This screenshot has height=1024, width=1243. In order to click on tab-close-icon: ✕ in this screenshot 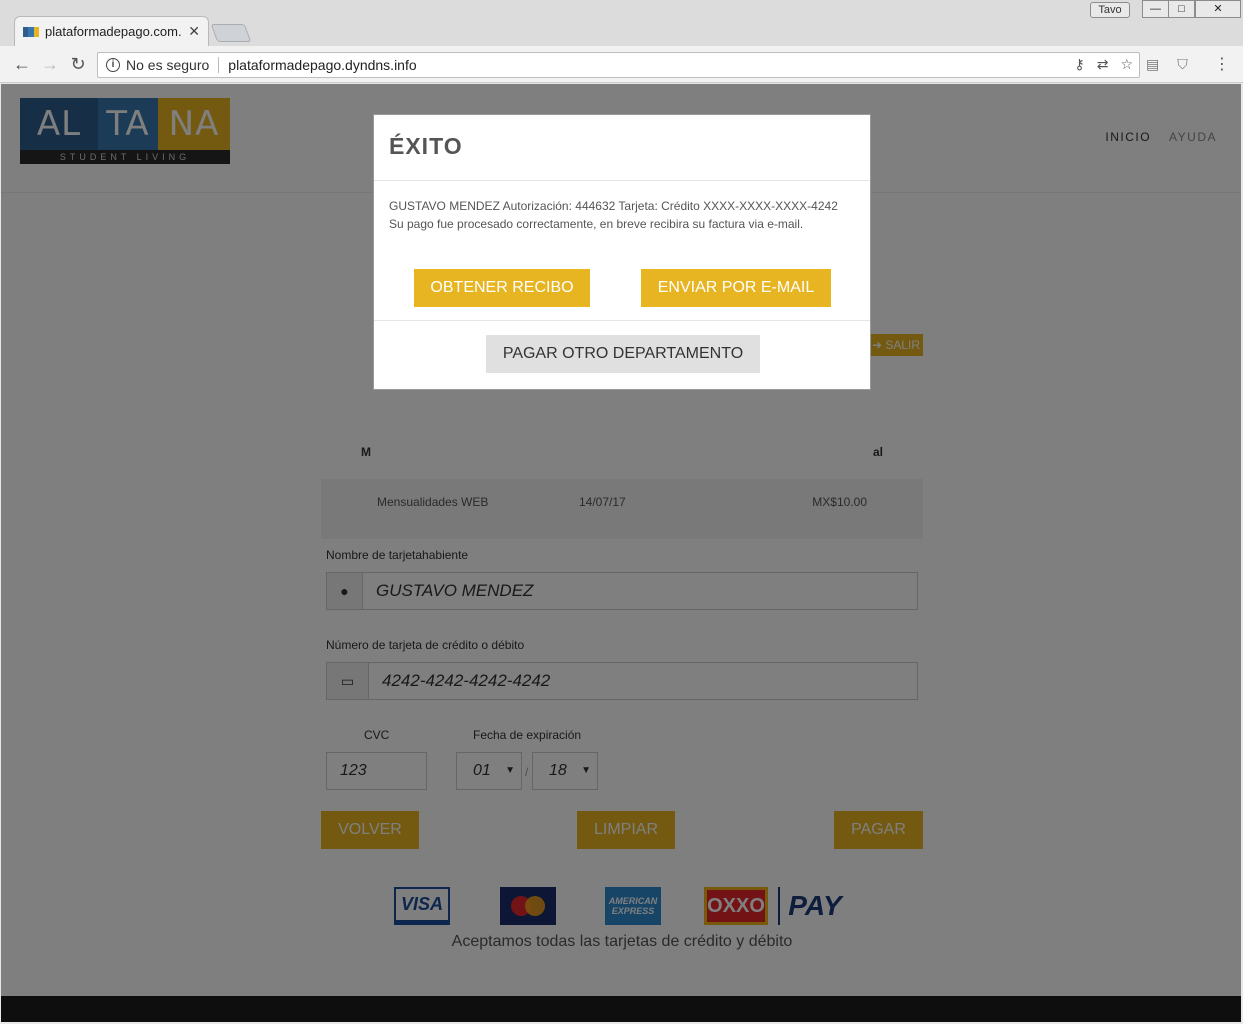, I will do `click(194, 31)`.